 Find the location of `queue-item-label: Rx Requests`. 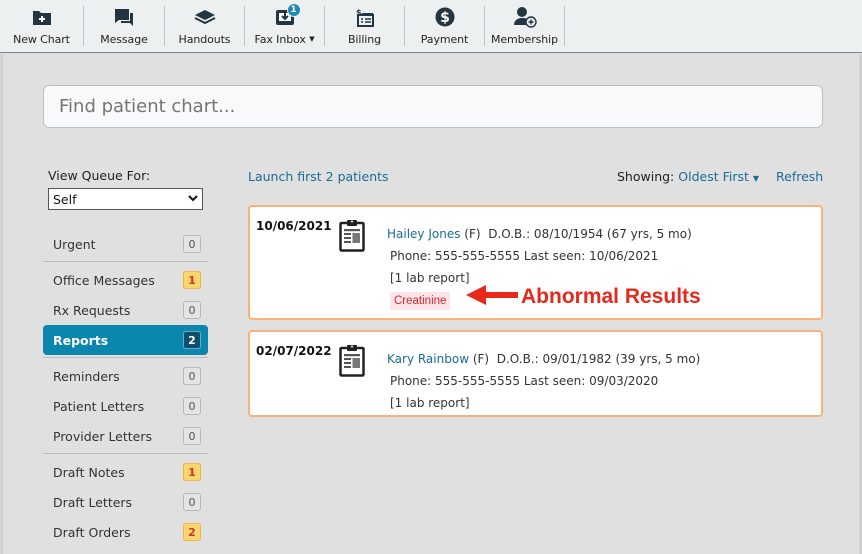

queue-item-label: Rx Requests is located at coordinates (92, 310).